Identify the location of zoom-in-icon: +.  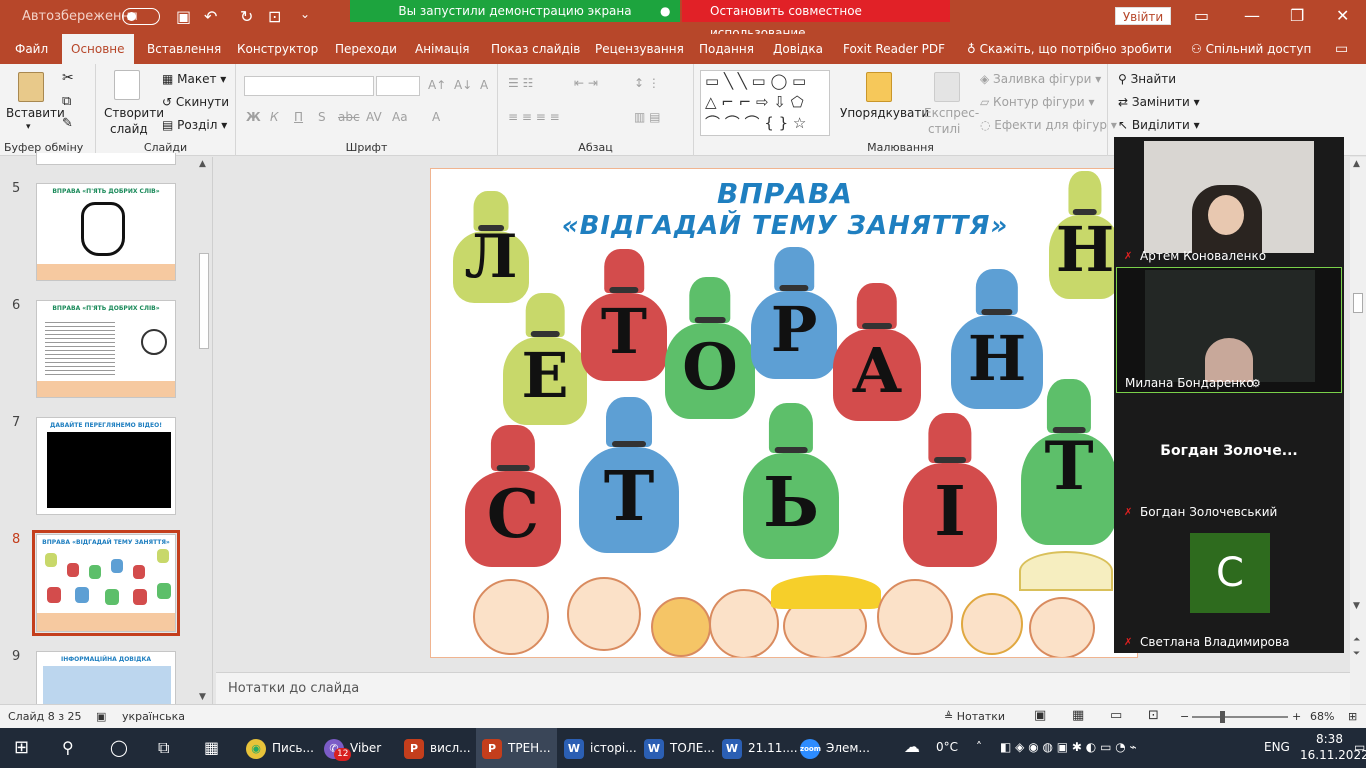
(1296, 716).